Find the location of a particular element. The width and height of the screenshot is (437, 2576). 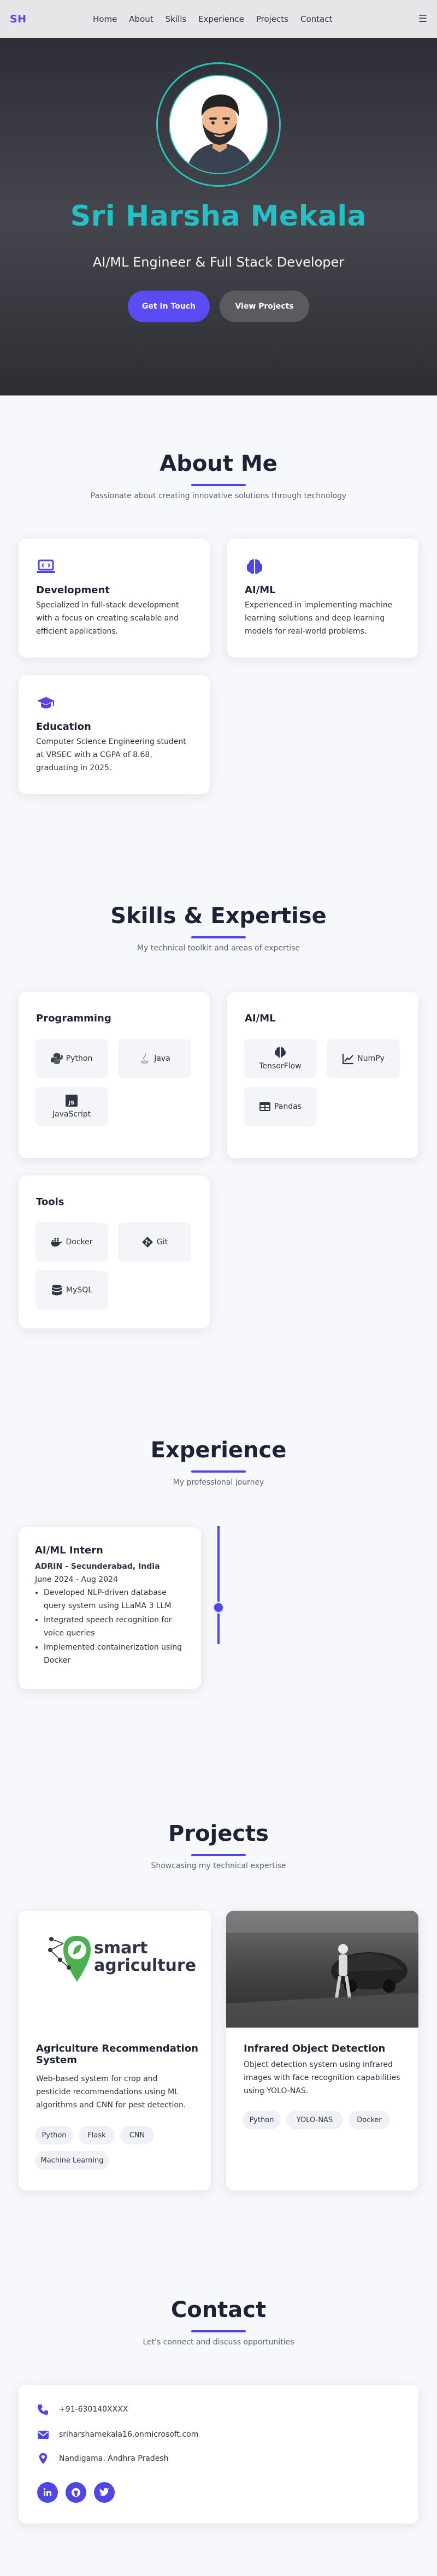

view-projects-button: View Projects is located at coordinates (264, 307).